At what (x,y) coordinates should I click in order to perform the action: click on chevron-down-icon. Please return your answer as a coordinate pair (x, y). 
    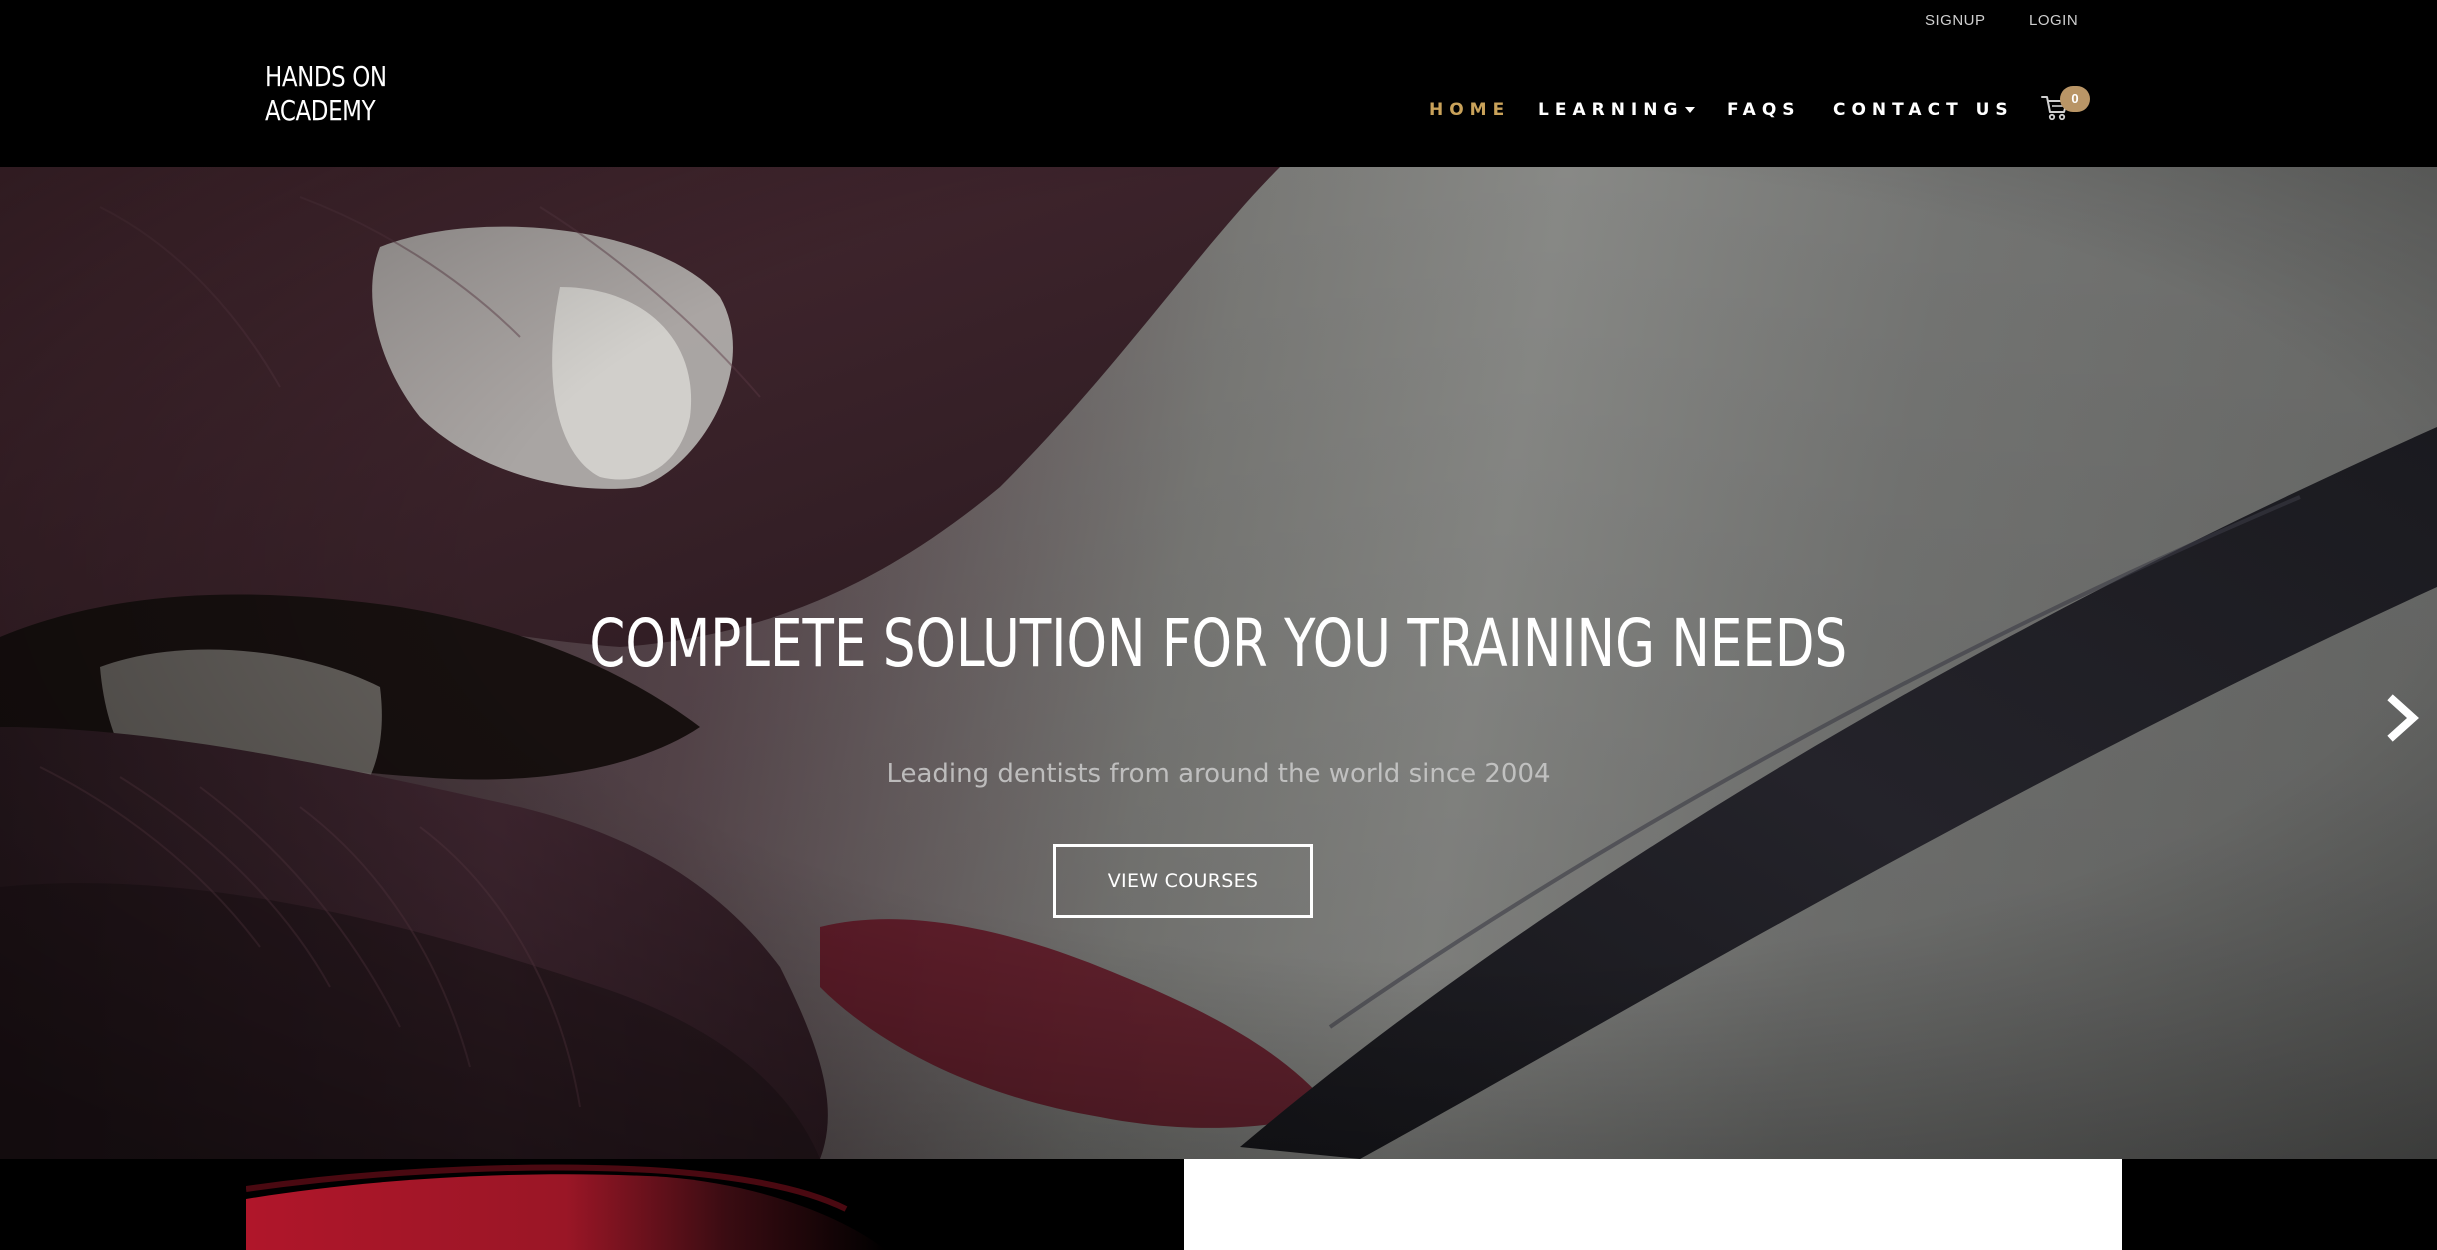
    Looking at the image, I should click on (1690, 110).